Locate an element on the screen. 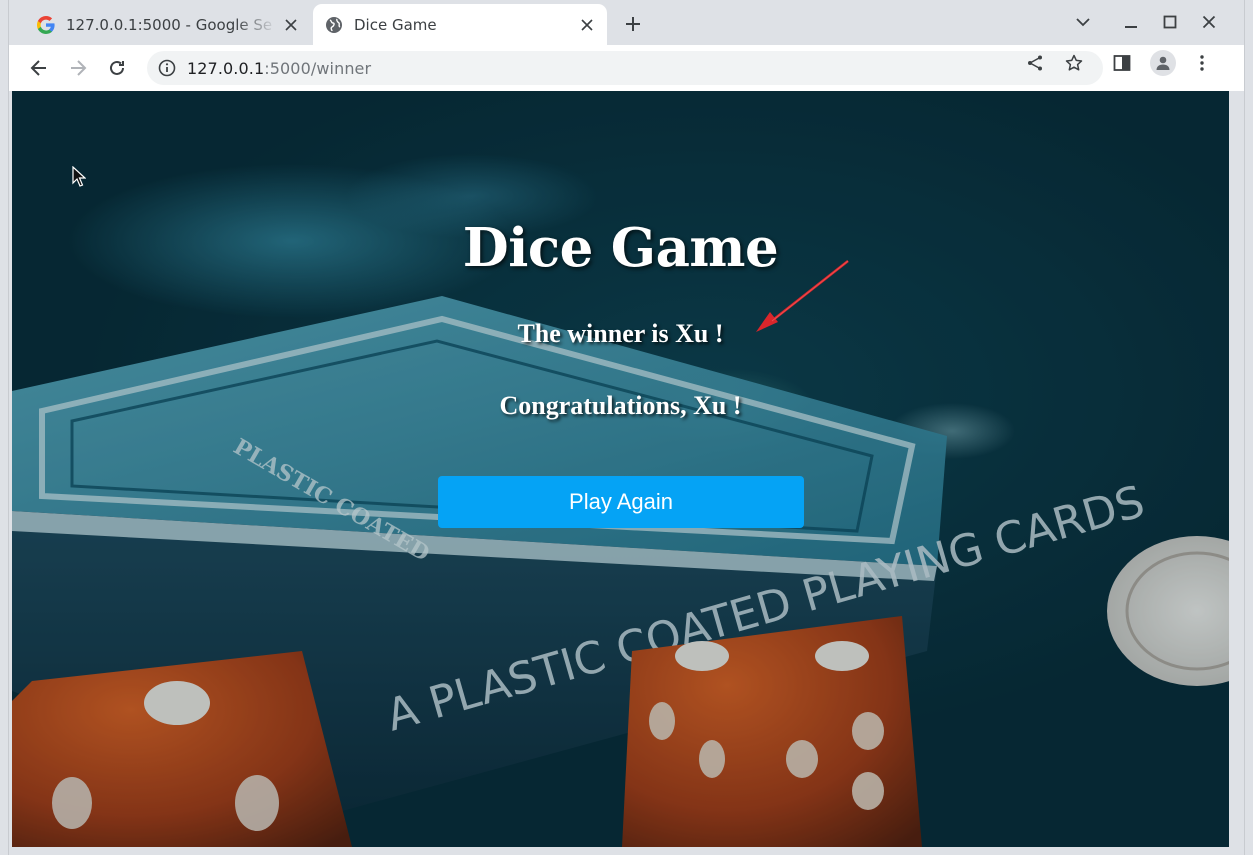 Image resolution: width=1253 pixels, height=855 pixels. chevron-down-icon is located at coordinates (1083, 22).